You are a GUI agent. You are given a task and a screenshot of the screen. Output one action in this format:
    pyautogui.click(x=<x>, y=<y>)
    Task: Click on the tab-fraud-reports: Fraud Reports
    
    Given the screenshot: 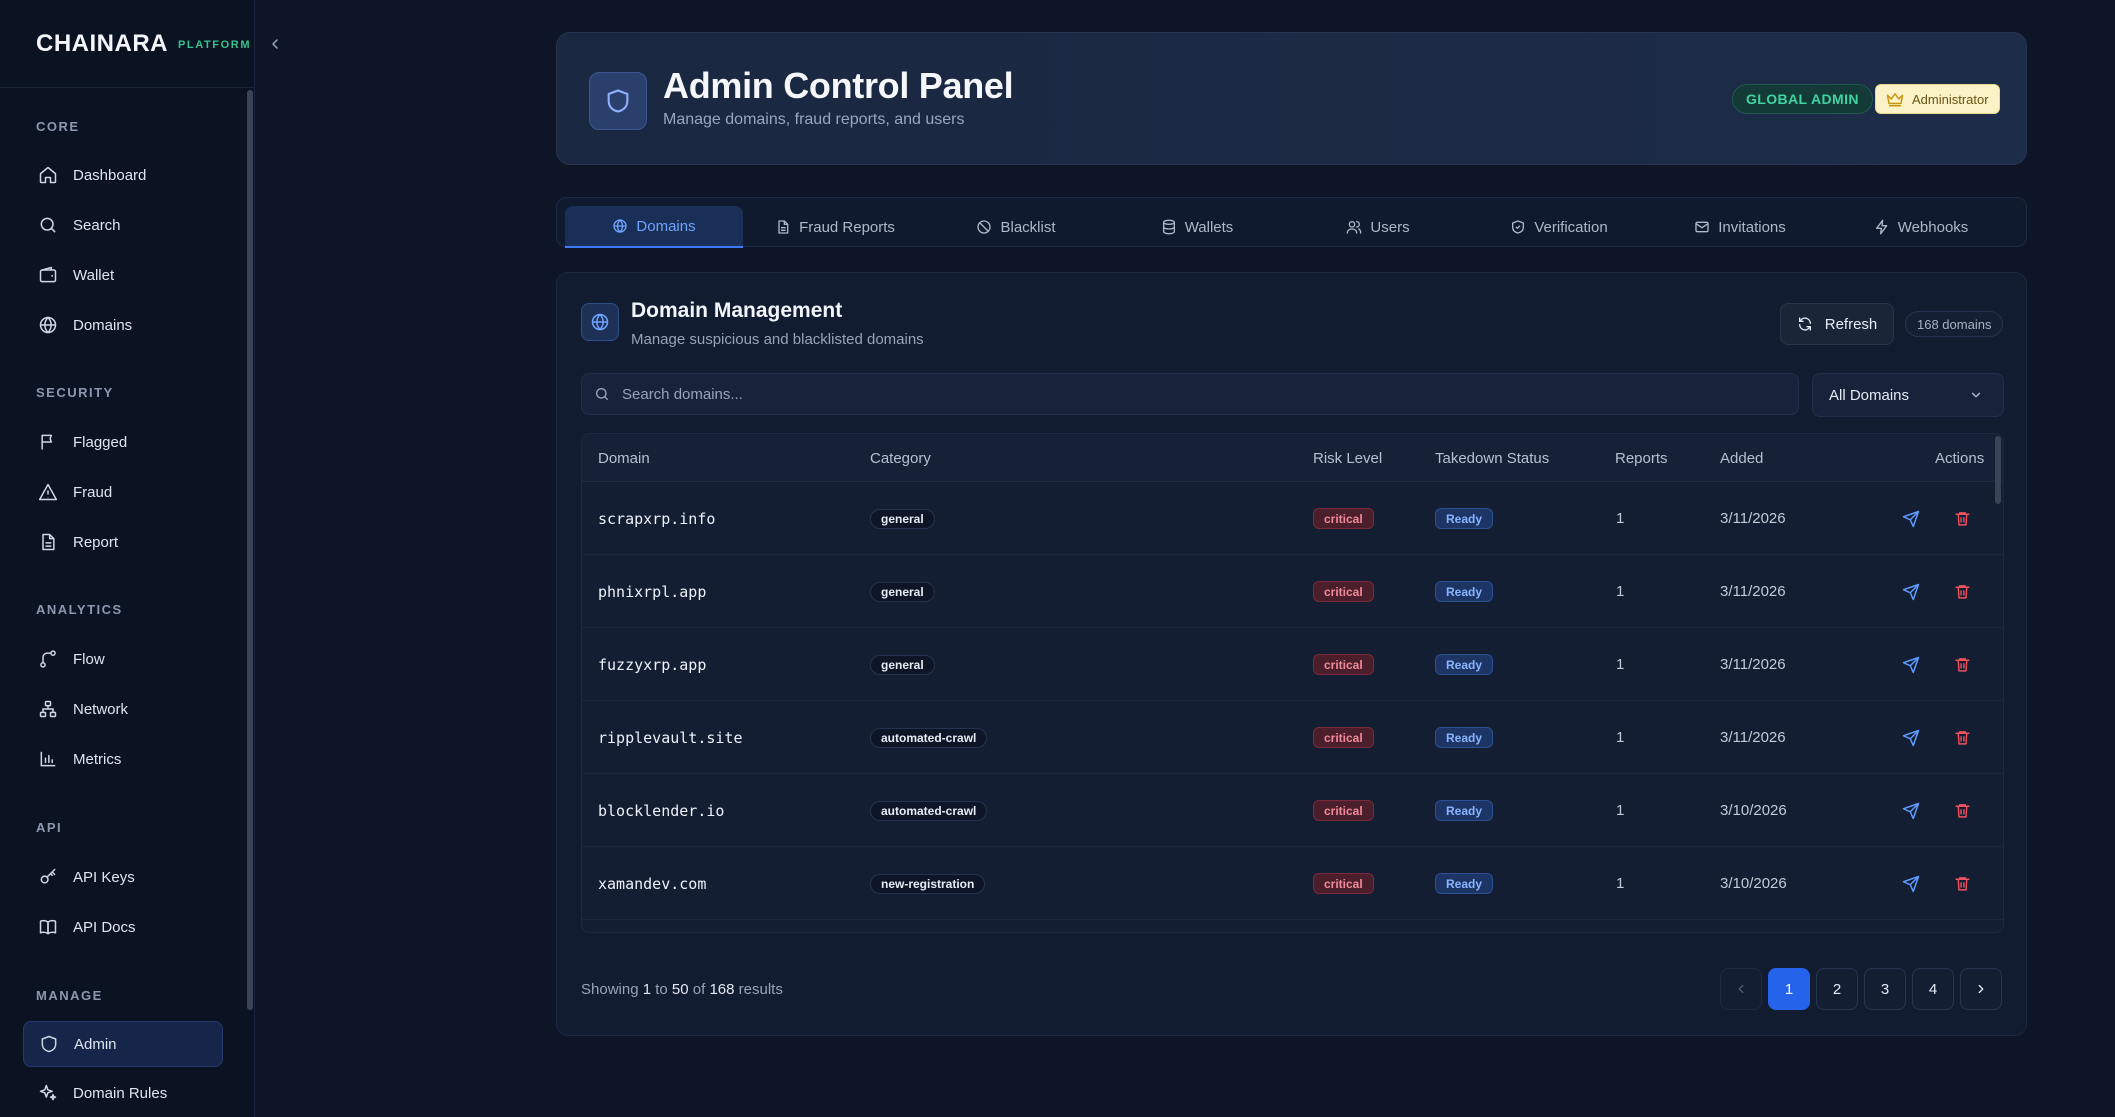 What is the action you would take?
    pyautogui.click(x=835, y=227)
    